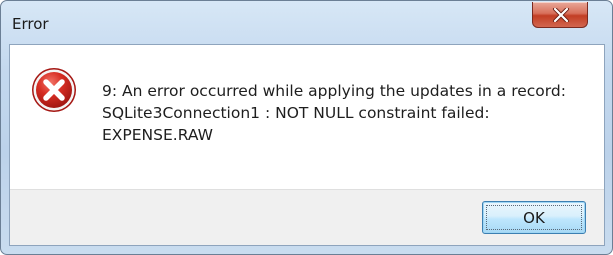 Image resolution: width=613 pixels, height=255 pixels. I want to click on close-button, so click(560, 15).